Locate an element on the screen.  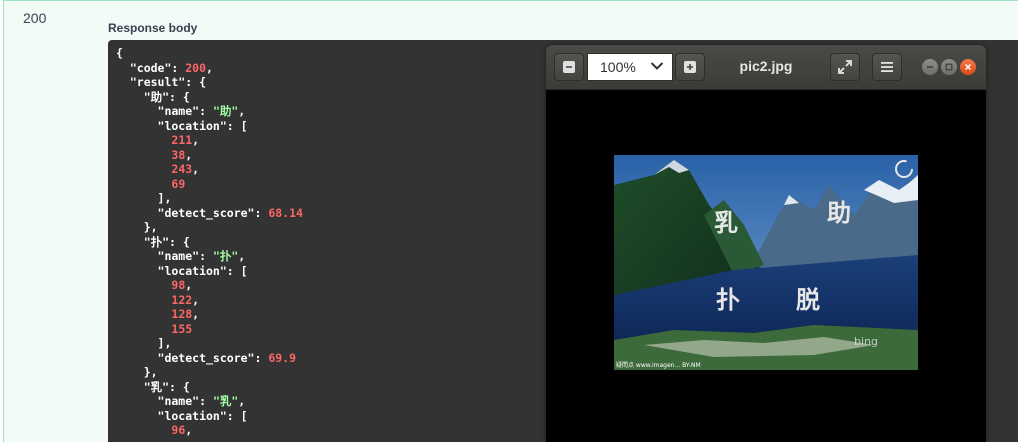
minimize-icon is located at coordinates (930, 67).